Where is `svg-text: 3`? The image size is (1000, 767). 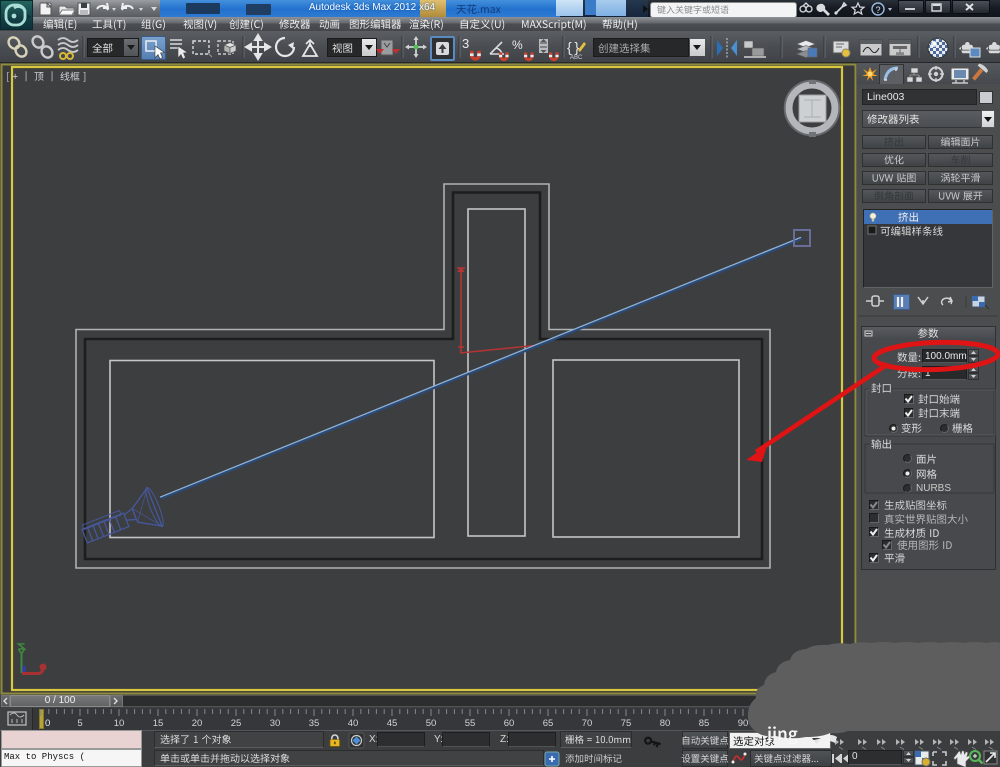 svg-text: 3 is located at coordinates (465, 43).